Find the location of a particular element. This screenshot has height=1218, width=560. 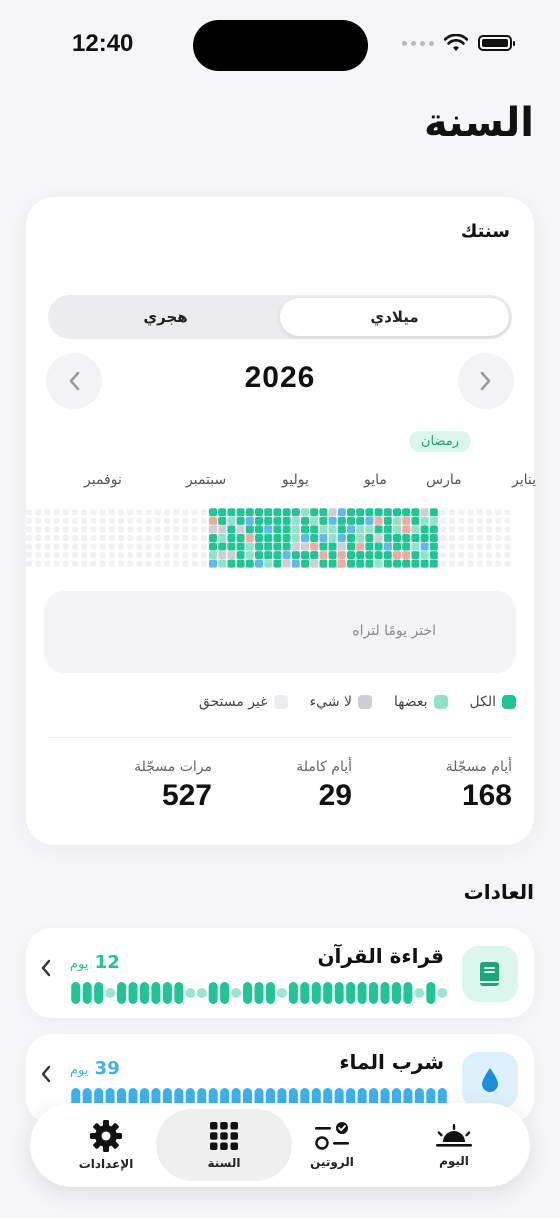

habit-card-quran: قراءة القرآن 12 يوم is located at coordinates (280, 973).